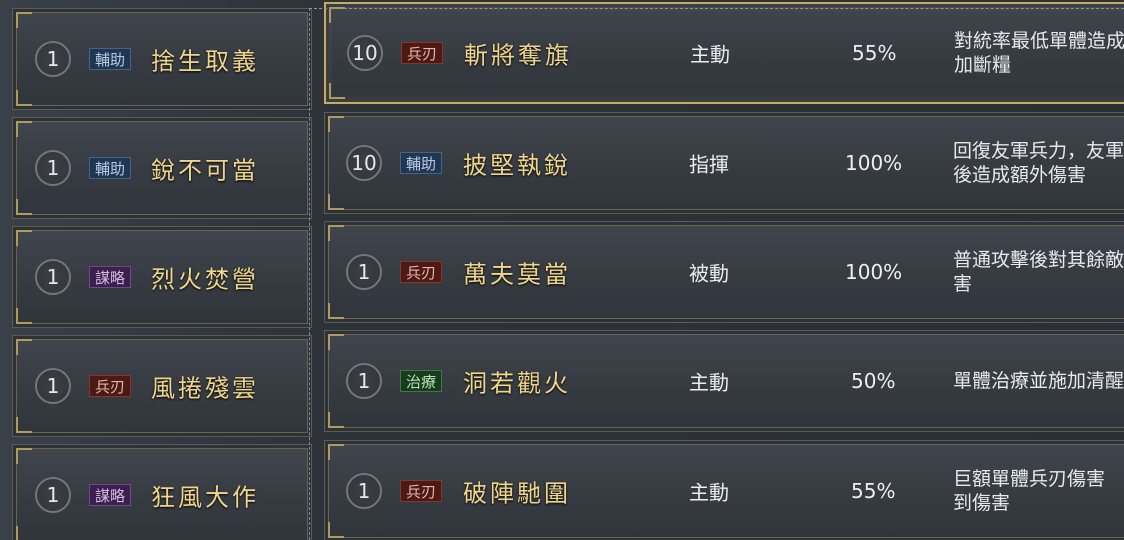 The height and width of the screenshot is (540, 1124). What do you see at coordinates (982, 503) in the screenshot?
I see `description-line: 到傷害` at bounding box center [982, 503].